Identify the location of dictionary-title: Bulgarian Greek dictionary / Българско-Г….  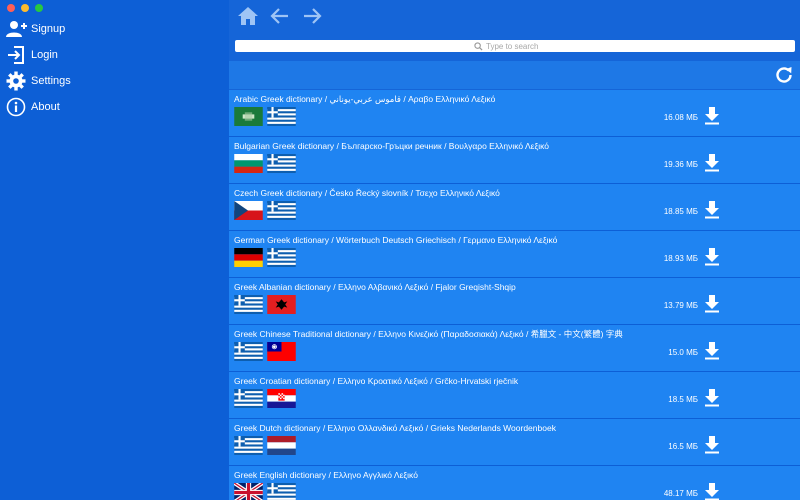
(392, 146).